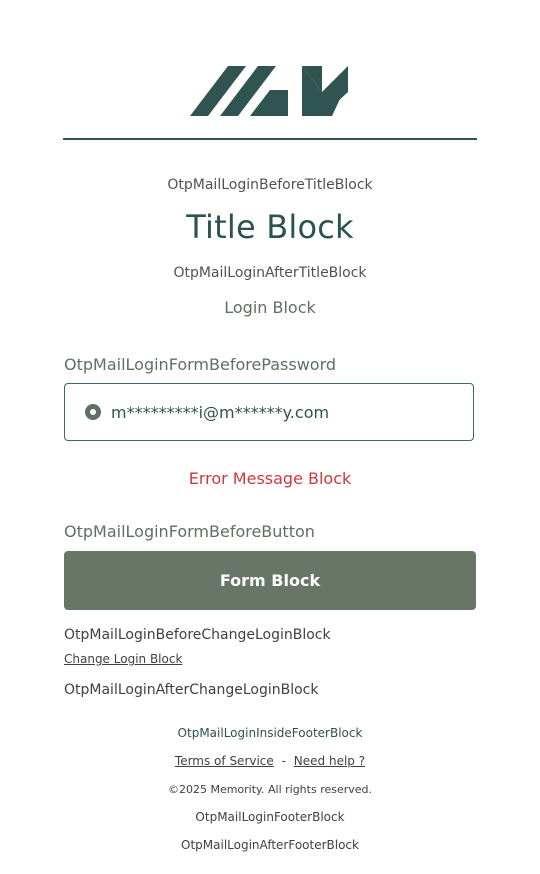 Image resolution: width=540 pixels, height=874 pixels. What do you see at coordinates (329, 761) in the screenshot?
I see `need-help-link: Need help ?` at bounding box center [329, 761].